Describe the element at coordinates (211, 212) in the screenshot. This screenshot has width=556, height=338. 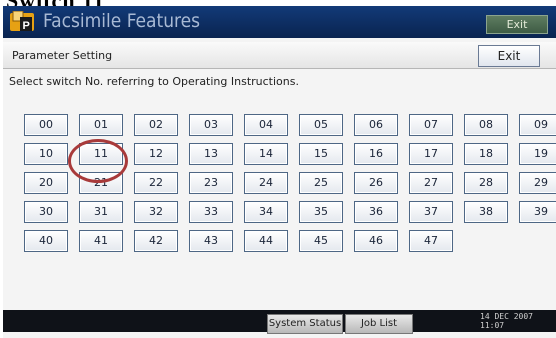
I see `switch-button-33: 33` at that location.